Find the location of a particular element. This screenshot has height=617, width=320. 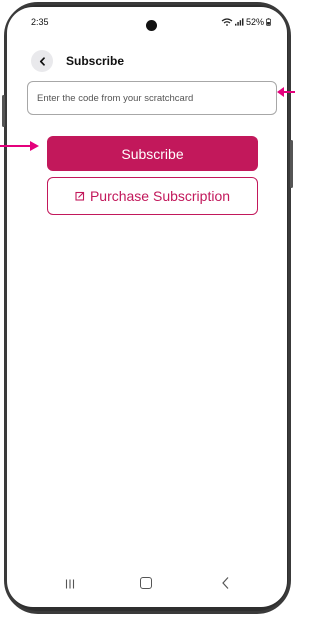

external-link-icon is located at coordinates (80, 196).